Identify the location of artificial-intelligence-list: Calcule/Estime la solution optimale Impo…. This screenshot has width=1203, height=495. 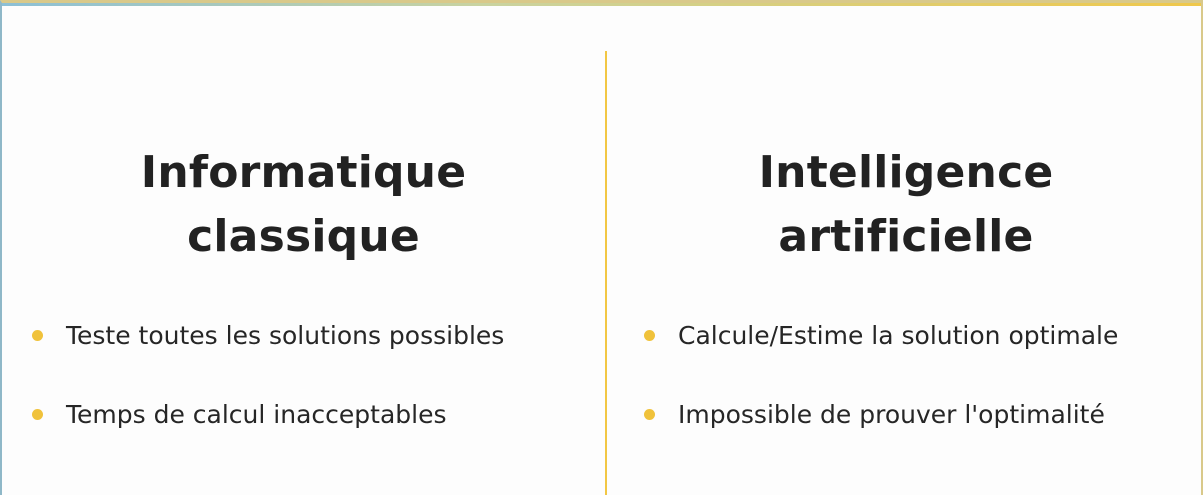
(880, 393).